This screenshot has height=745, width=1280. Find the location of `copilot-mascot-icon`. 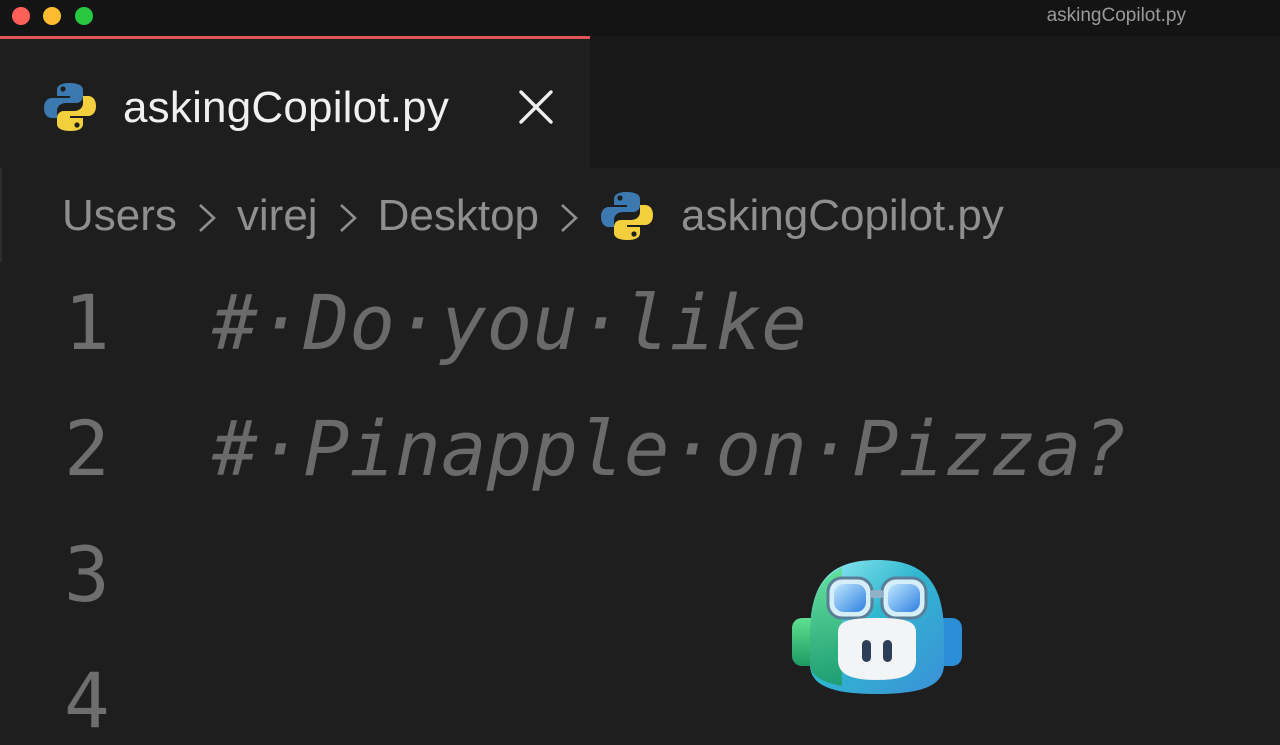

copilot-mascot-icon is located at coordinates (877, 627).